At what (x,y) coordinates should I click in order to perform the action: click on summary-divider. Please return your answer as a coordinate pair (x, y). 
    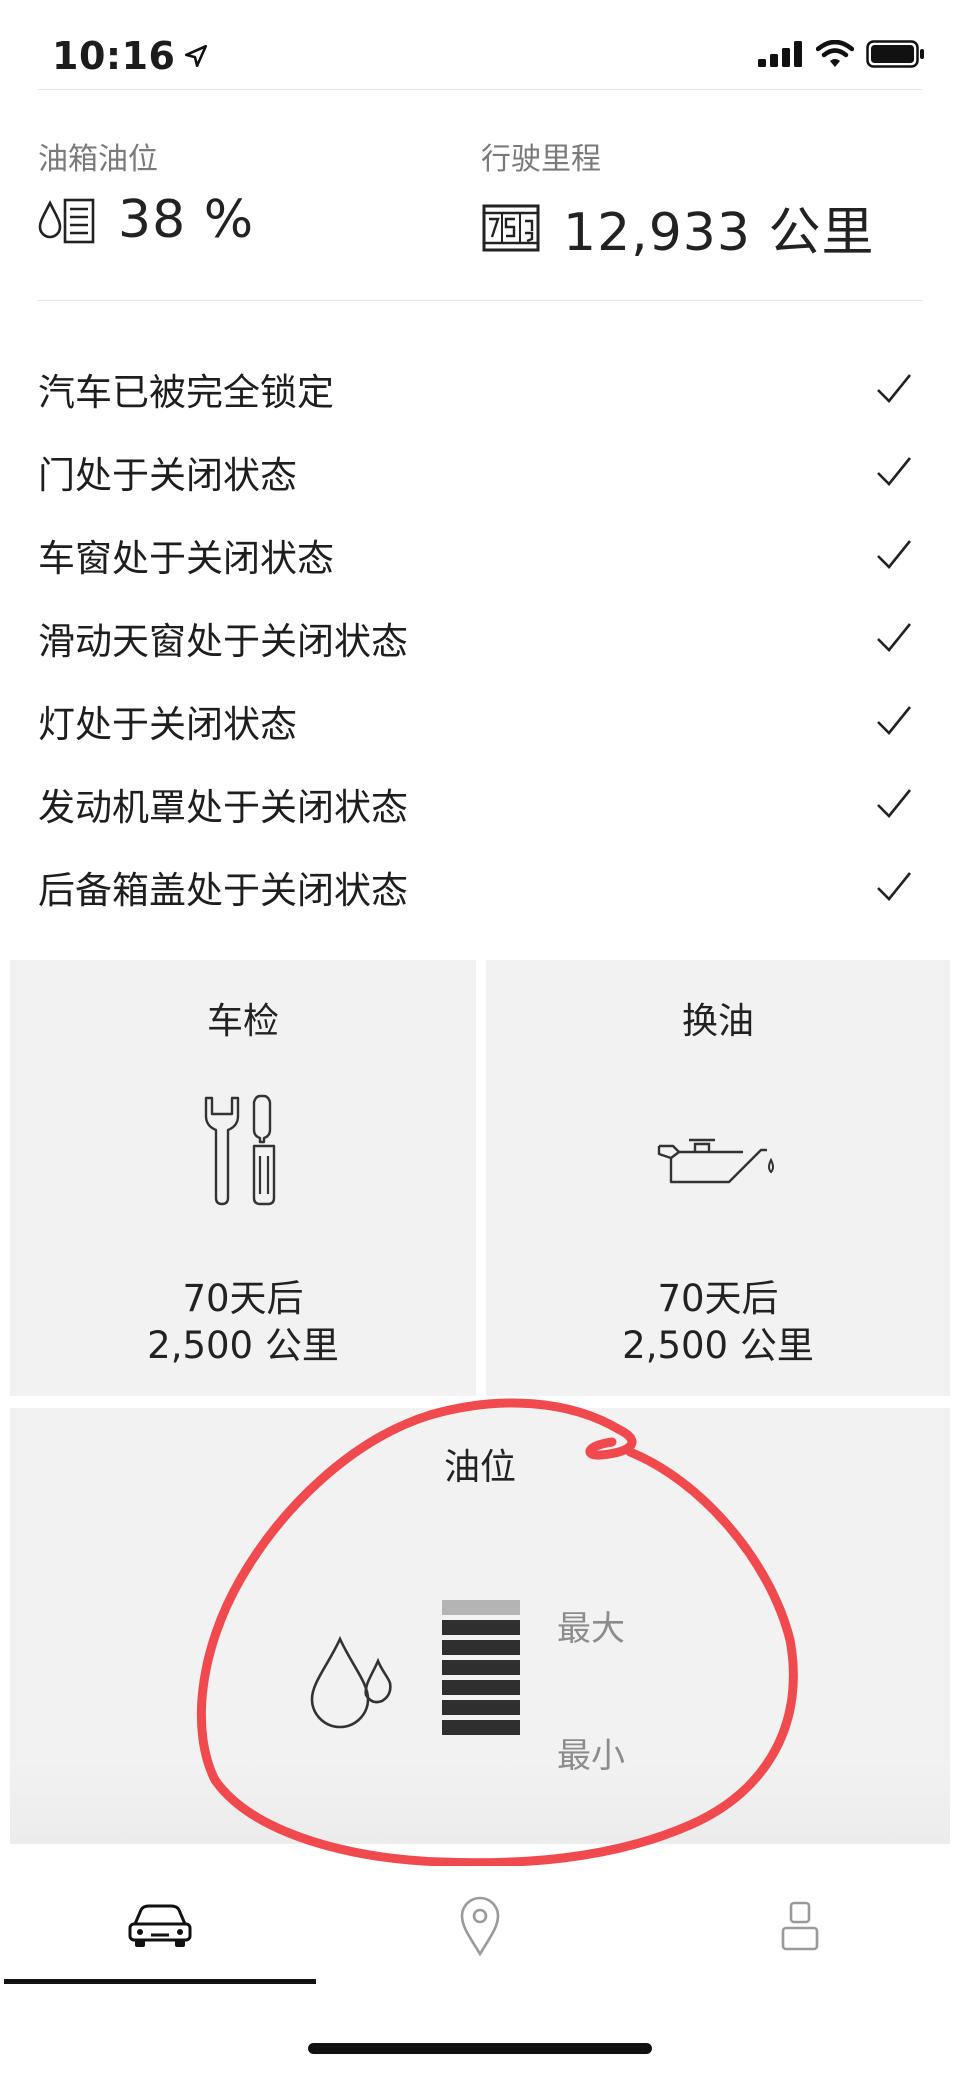
    Looking at the image, I should click on (480, 300).